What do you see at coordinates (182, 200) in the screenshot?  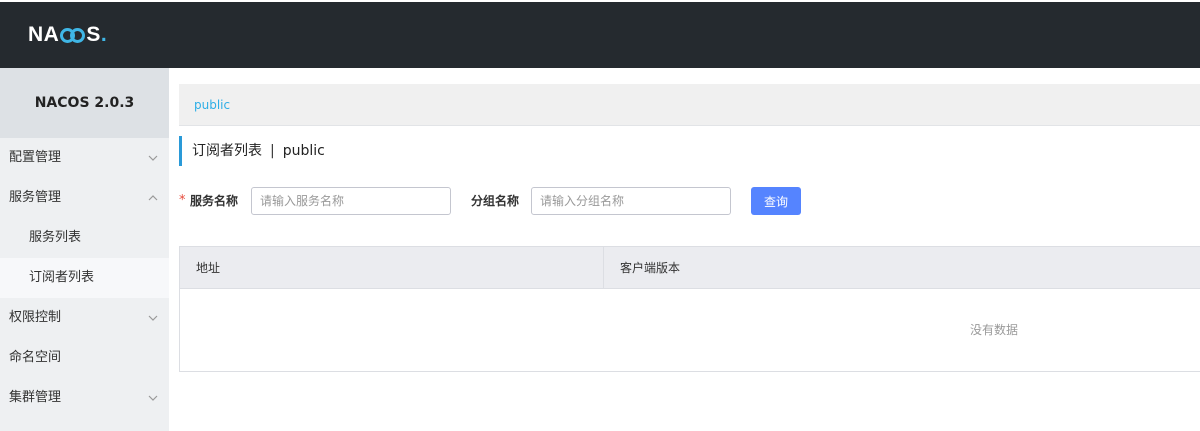 I see `required-mark: *` at bounding box center [182, 200].